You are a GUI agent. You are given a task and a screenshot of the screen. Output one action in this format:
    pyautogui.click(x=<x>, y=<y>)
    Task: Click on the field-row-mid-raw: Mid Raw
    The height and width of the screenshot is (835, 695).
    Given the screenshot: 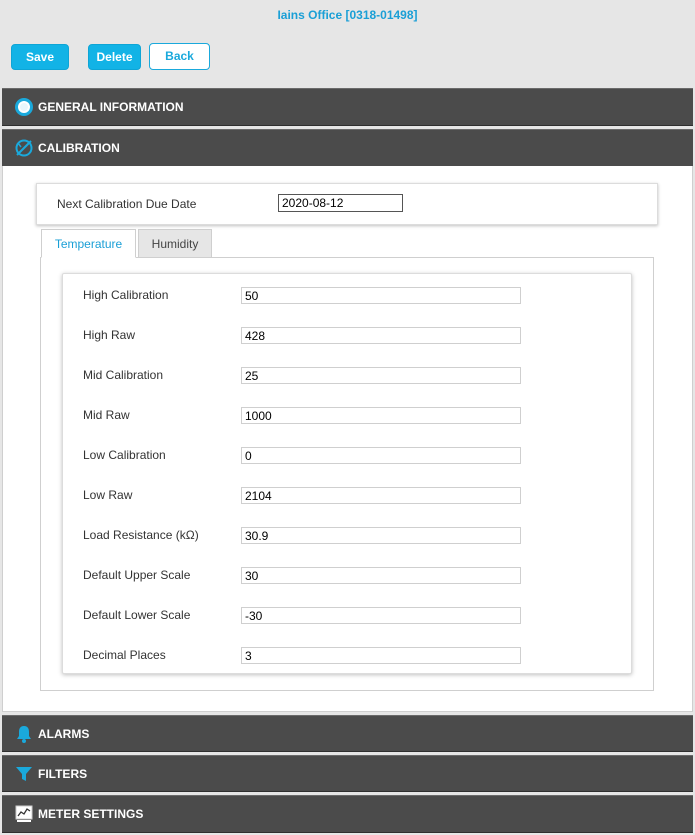 What is the action you would take?
    pyautogui.click(x=347, y=415)
    